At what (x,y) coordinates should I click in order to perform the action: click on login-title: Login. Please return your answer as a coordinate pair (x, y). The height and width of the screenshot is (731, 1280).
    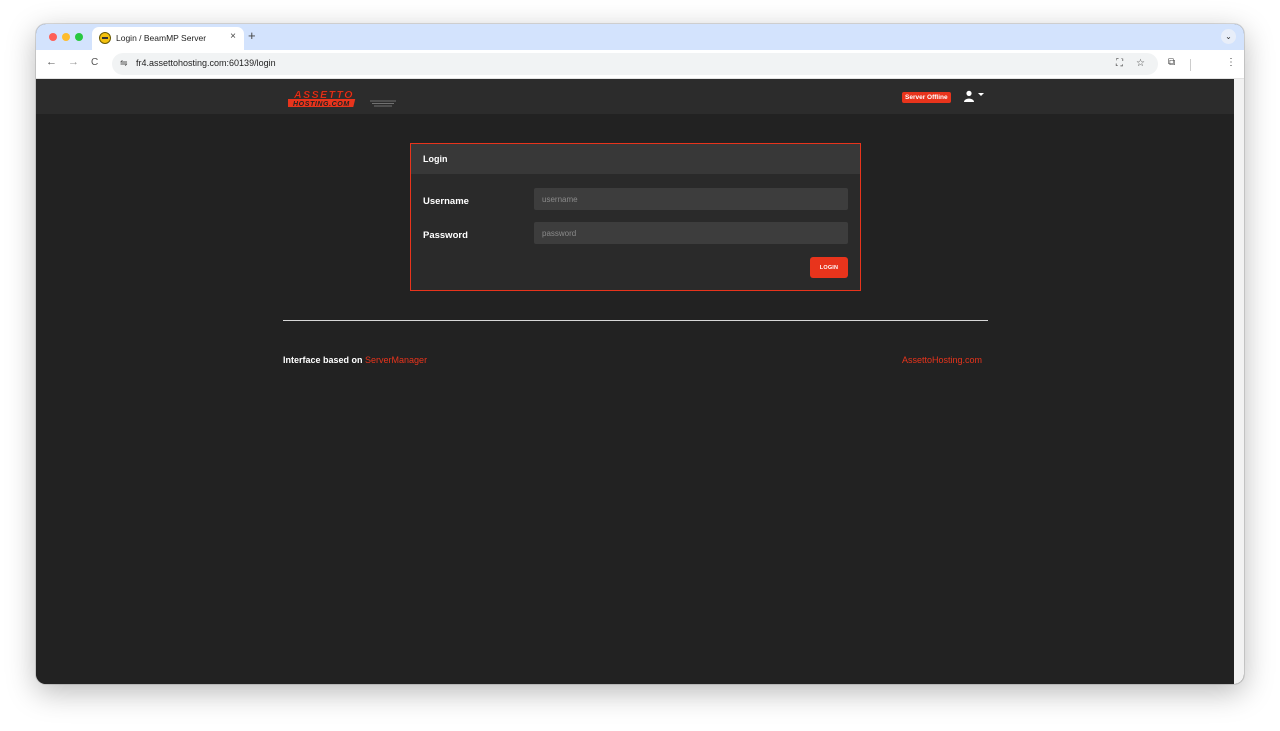
    Looking at the image, I should click on (435, 159).